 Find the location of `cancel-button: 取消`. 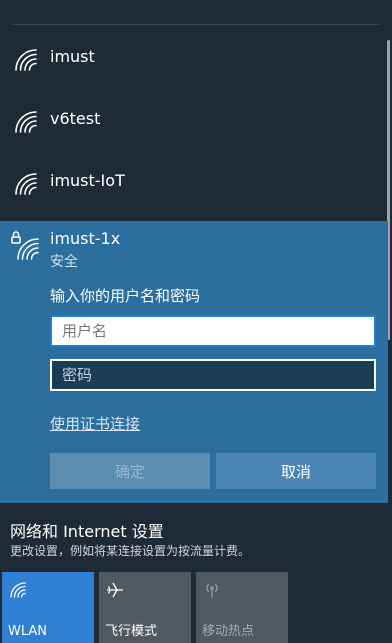

cancel-button: 取消 is located at coordinates (296, 471).